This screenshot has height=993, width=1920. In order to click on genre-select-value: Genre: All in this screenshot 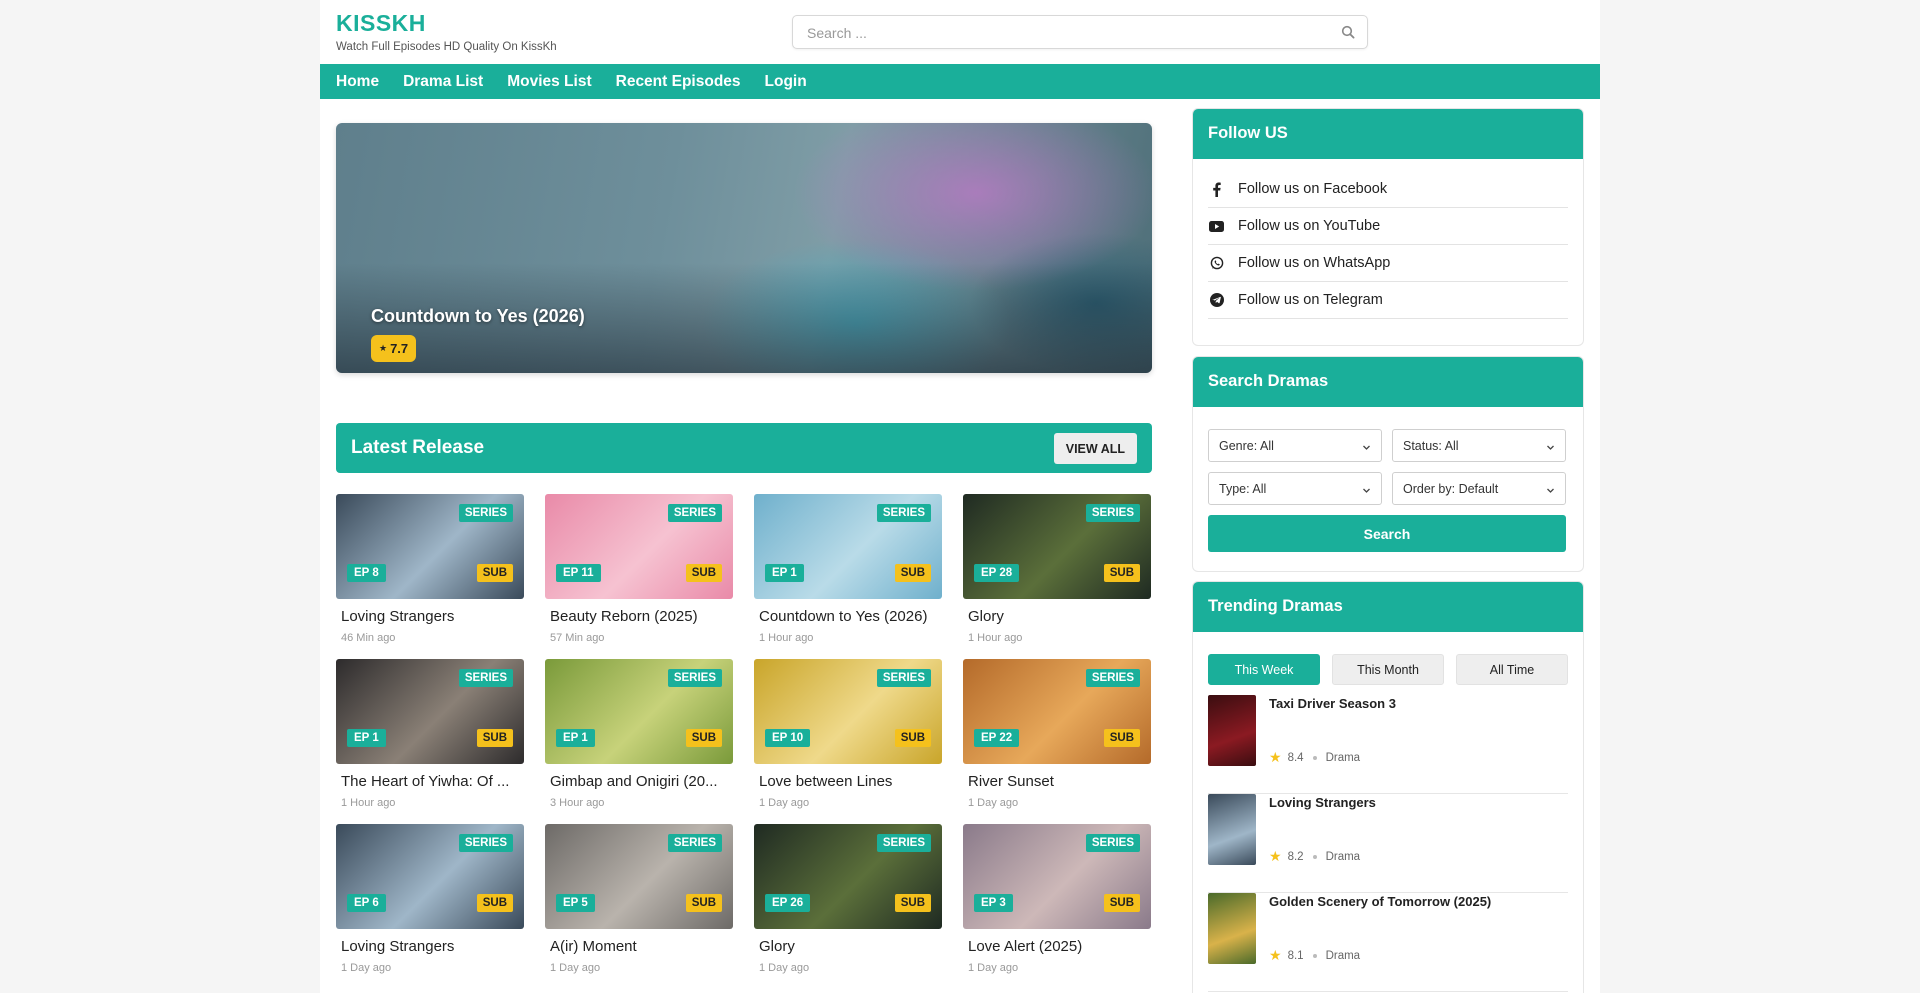, I will do `click(1246, 446)`.